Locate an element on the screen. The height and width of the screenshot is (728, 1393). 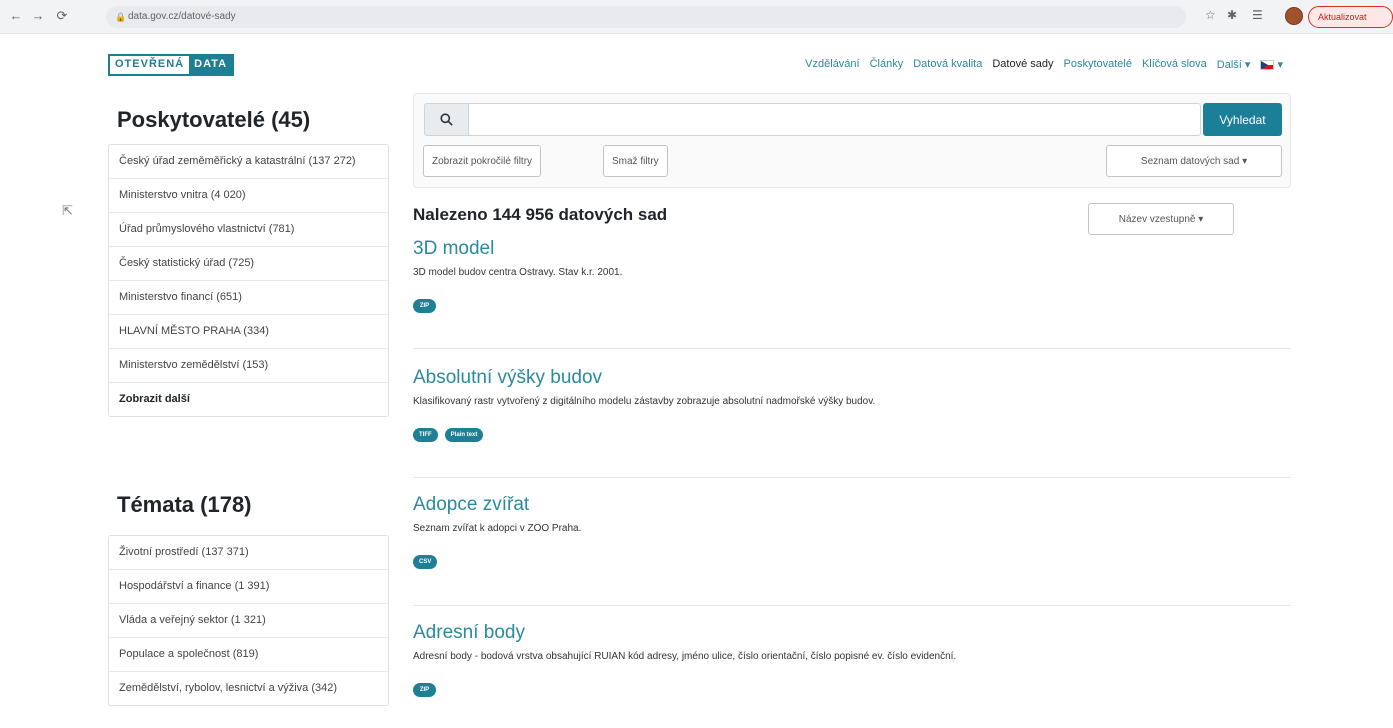
address-bar: 🔒 data.gov.cz/datové-sady is located at coordinates (646, 17).